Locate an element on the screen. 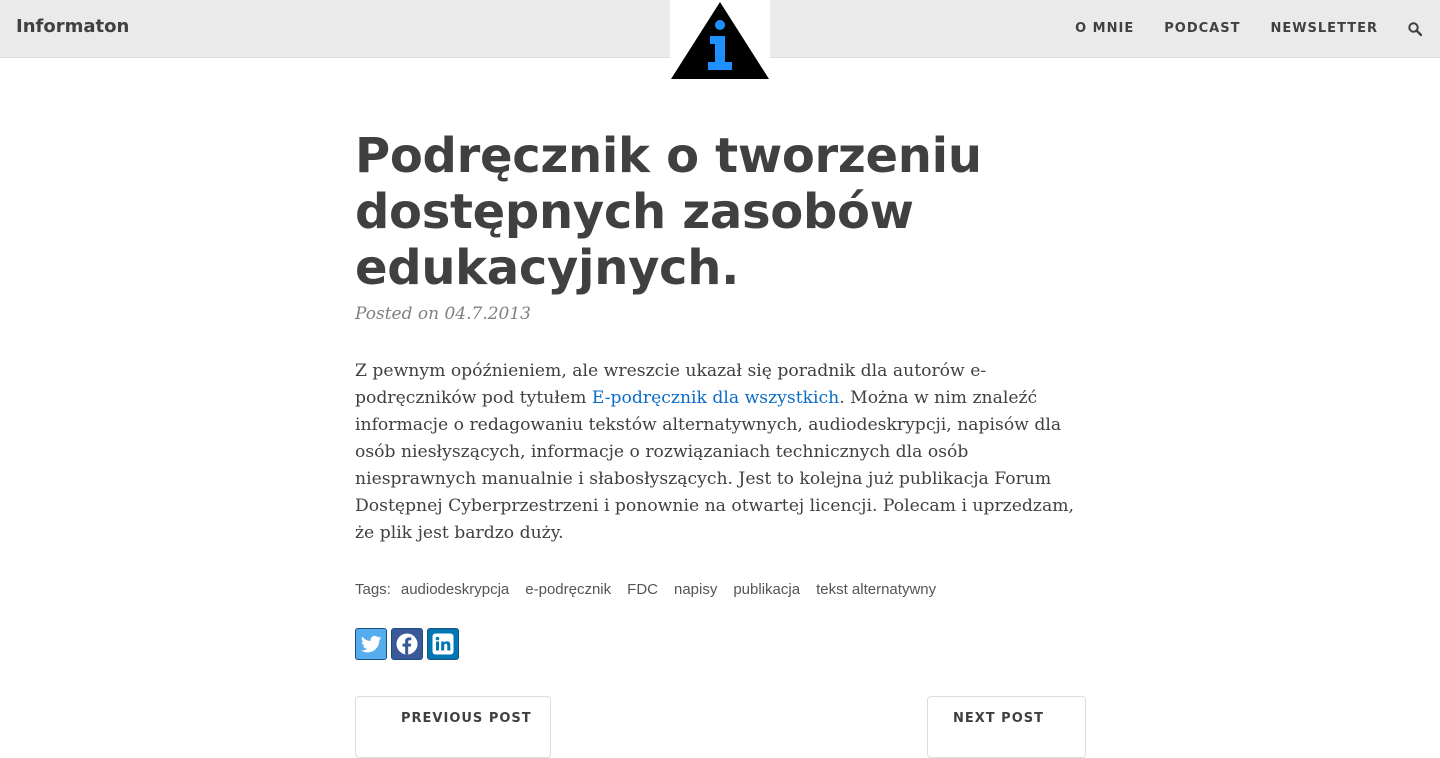  linkedin-icon is located at coordinates (443, 644).